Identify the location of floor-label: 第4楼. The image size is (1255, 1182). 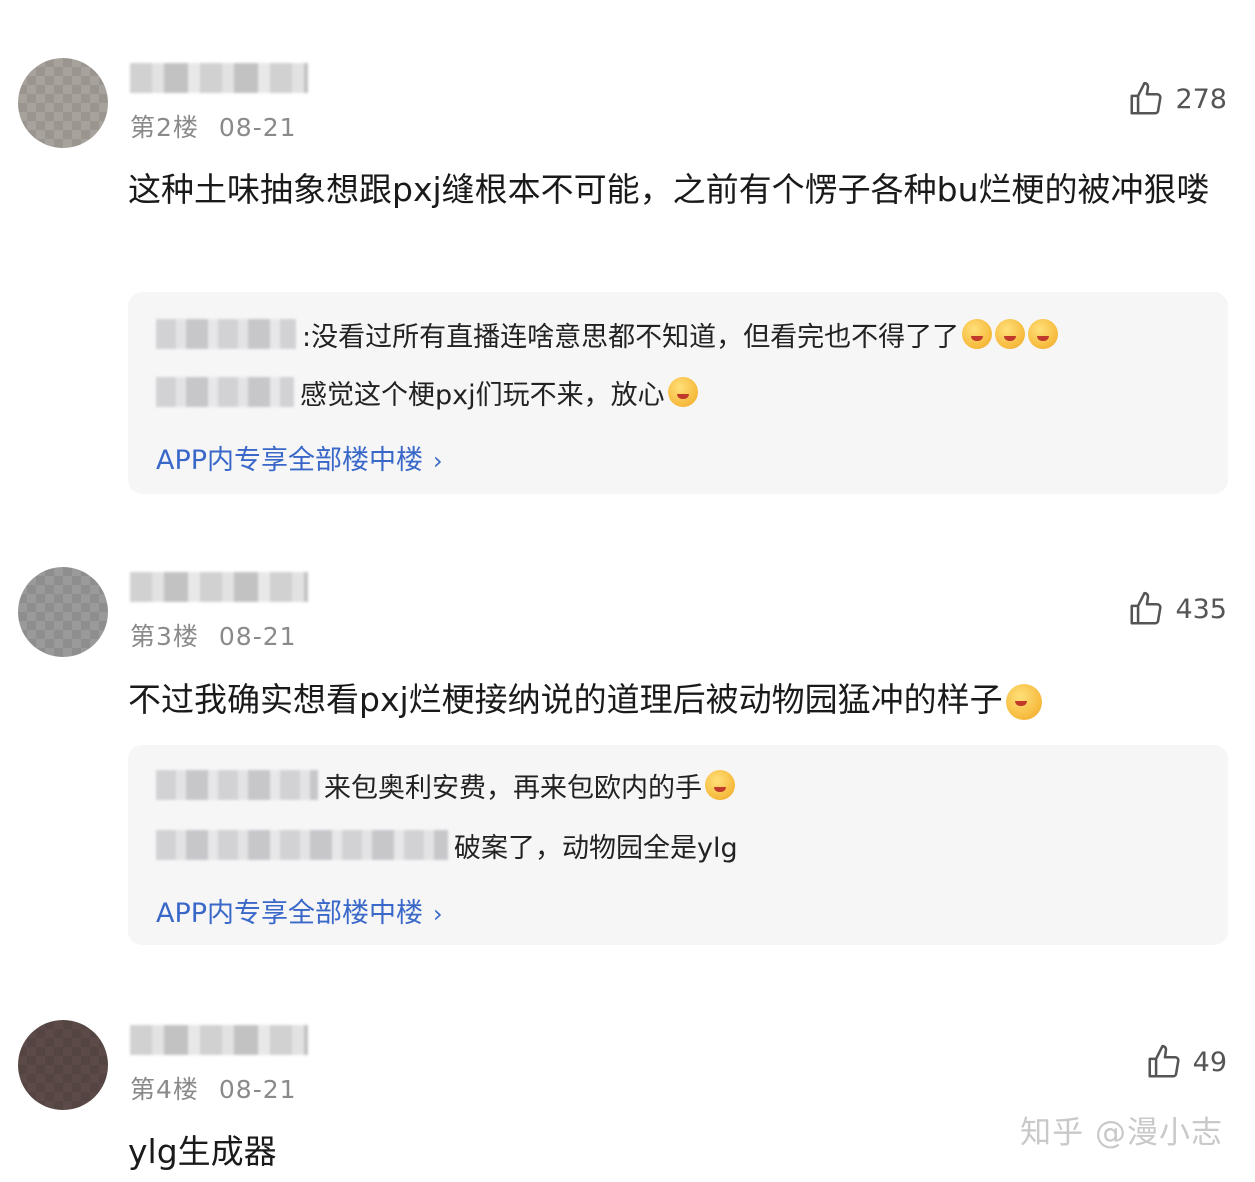
(164, 1089).